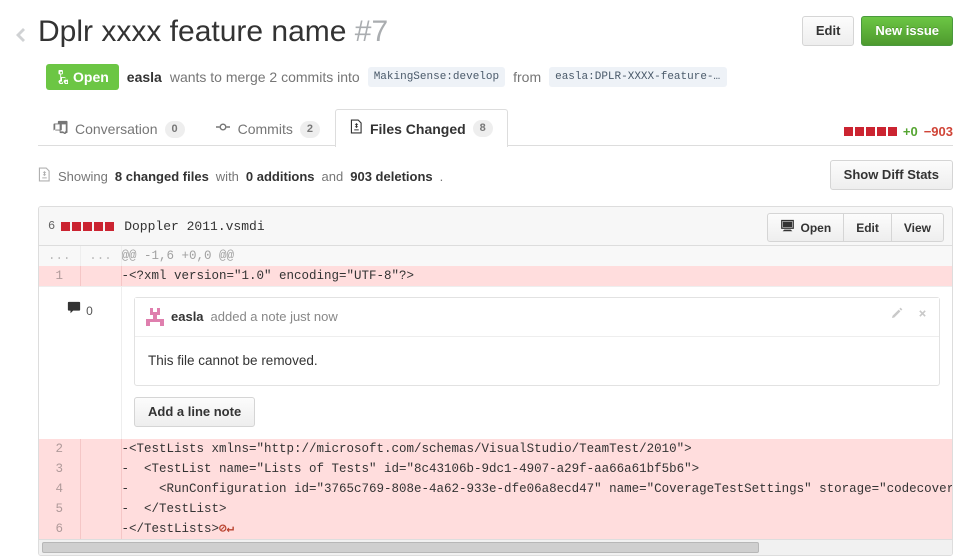 This screenshot has height=556, width=969. Describe the element at coordinates (60, 129) in the screenshot. I see `comment-discussion-icon` at that location.